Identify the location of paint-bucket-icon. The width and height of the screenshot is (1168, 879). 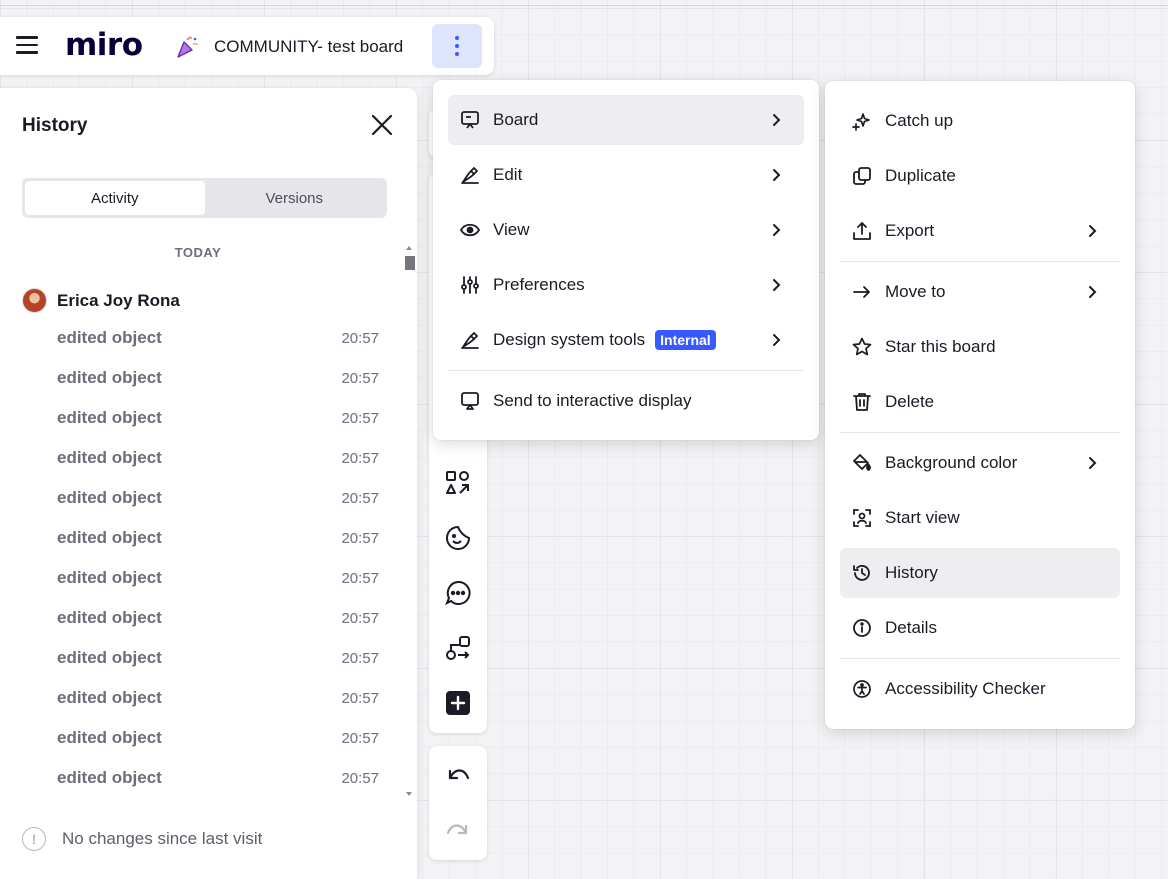
(862, 463).